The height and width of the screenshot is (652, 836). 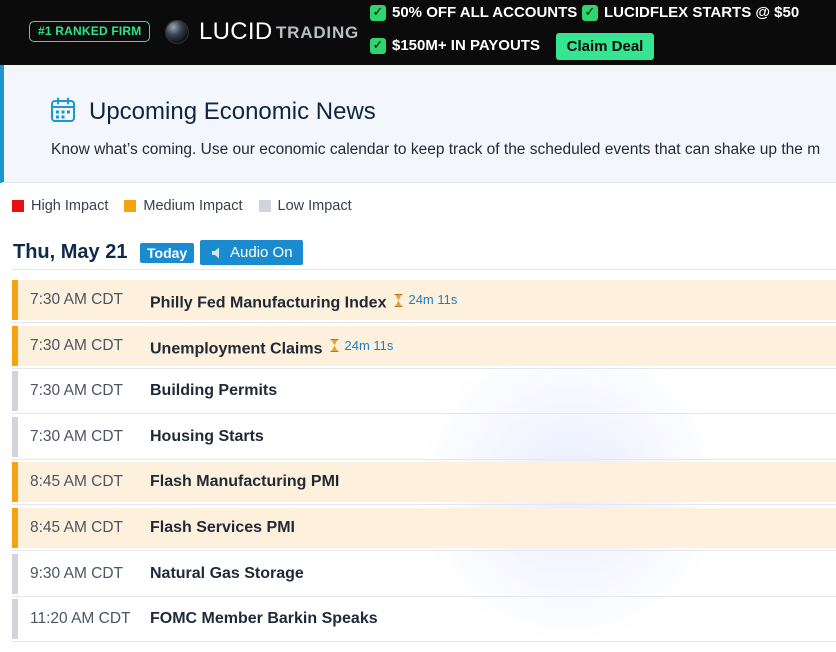 I want to click on ranked-firm-badge: #1 RANKED FIRM, so click(x=90, y=31).